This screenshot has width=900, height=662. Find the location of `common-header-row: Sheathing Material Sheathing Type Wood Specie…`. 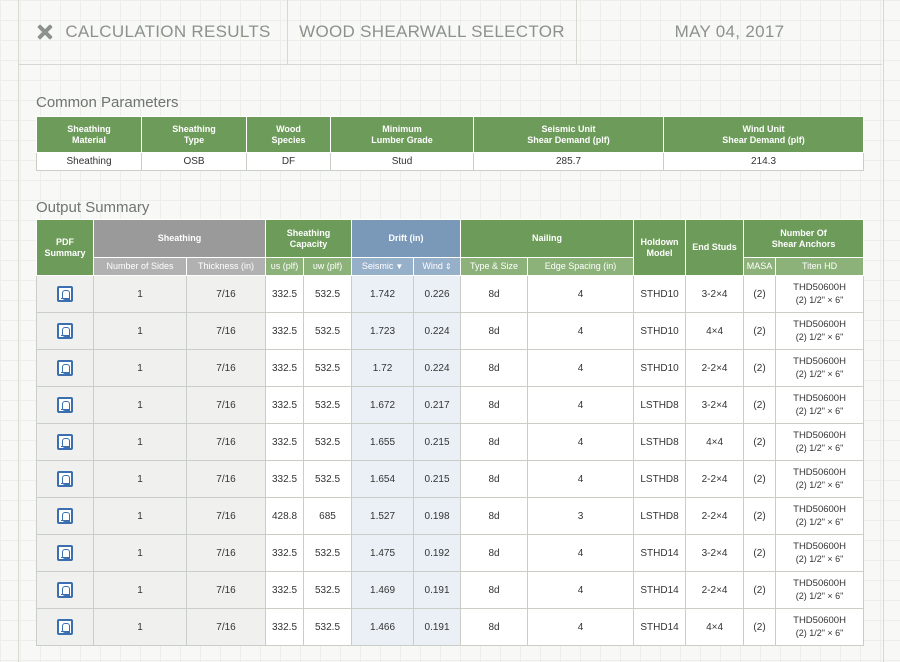

common-header-row: Sheathing Material Sheathing Type Wood Specie… is located at coordinates (450, 134).